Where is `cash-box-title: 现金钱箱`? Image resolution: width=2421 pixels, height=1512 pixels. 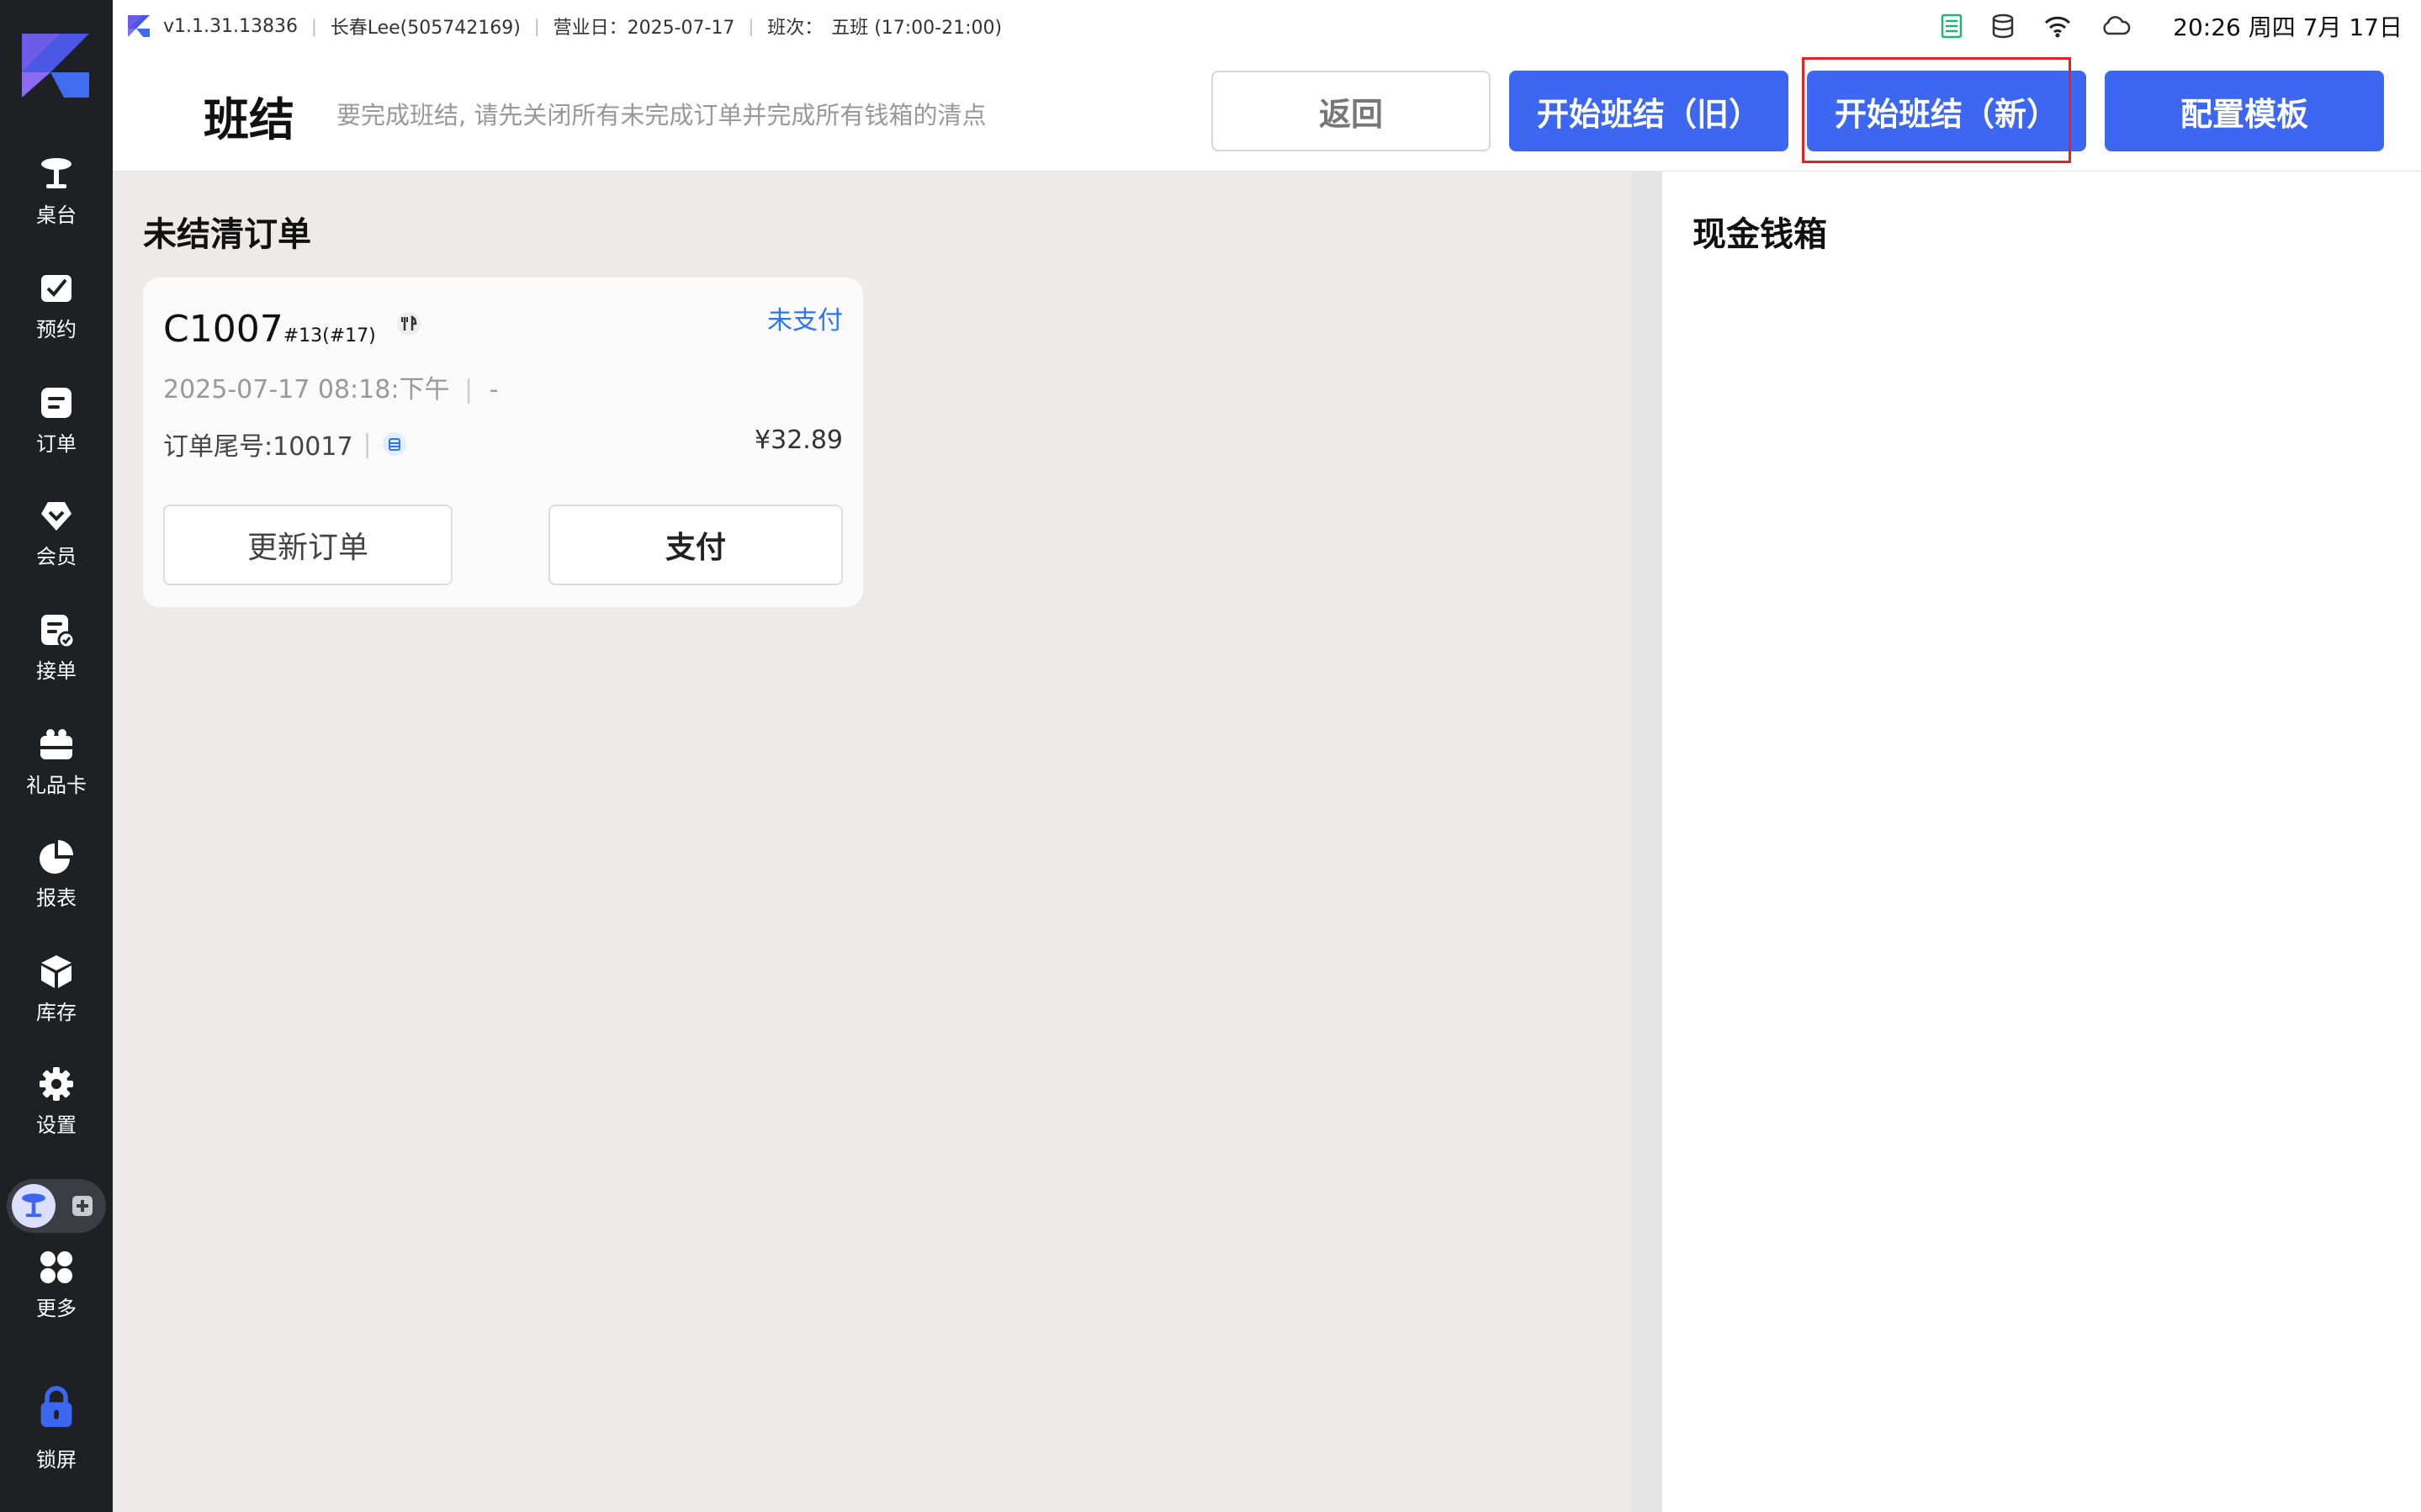 cash-box-title: 现金钱箱 is located at coordinates (1760, 234).